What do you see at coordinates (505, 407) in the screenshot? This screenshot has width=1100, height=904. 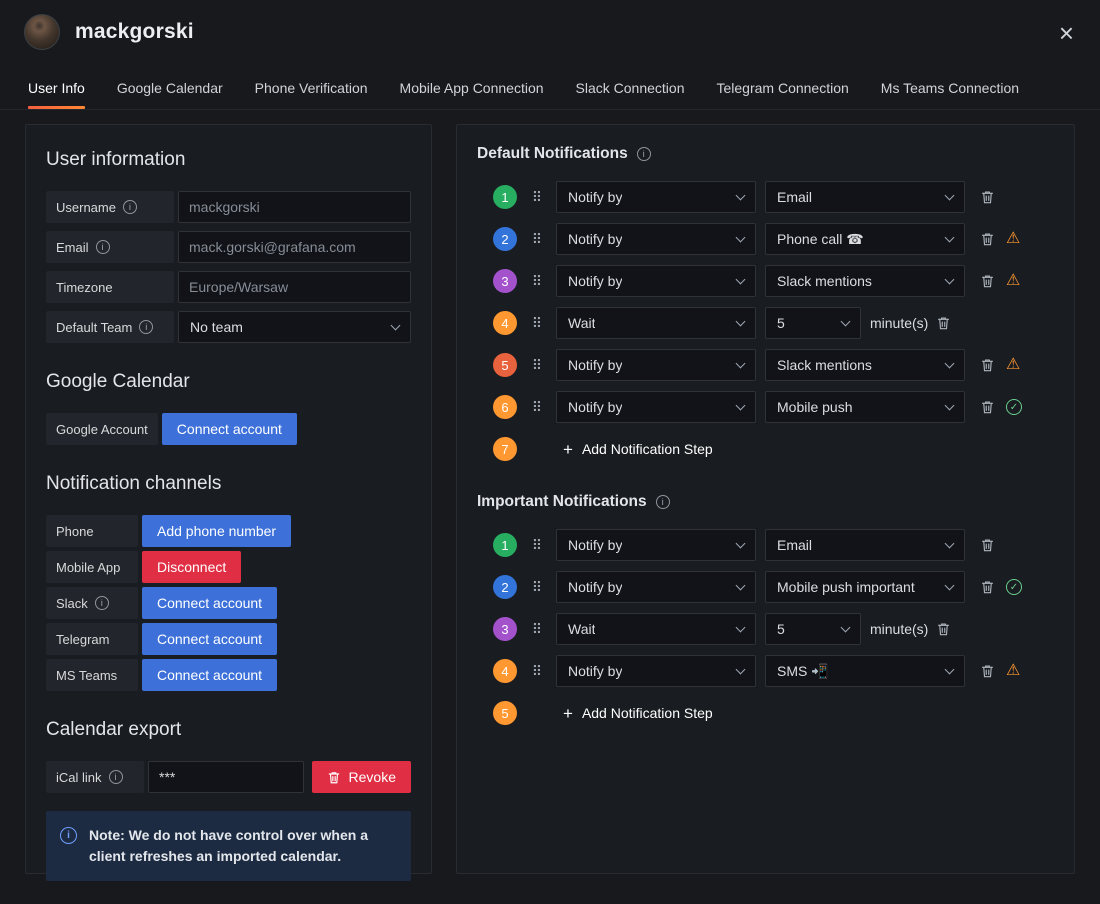 I see `step-number-badge: 6` at bounding box center [505, 407].